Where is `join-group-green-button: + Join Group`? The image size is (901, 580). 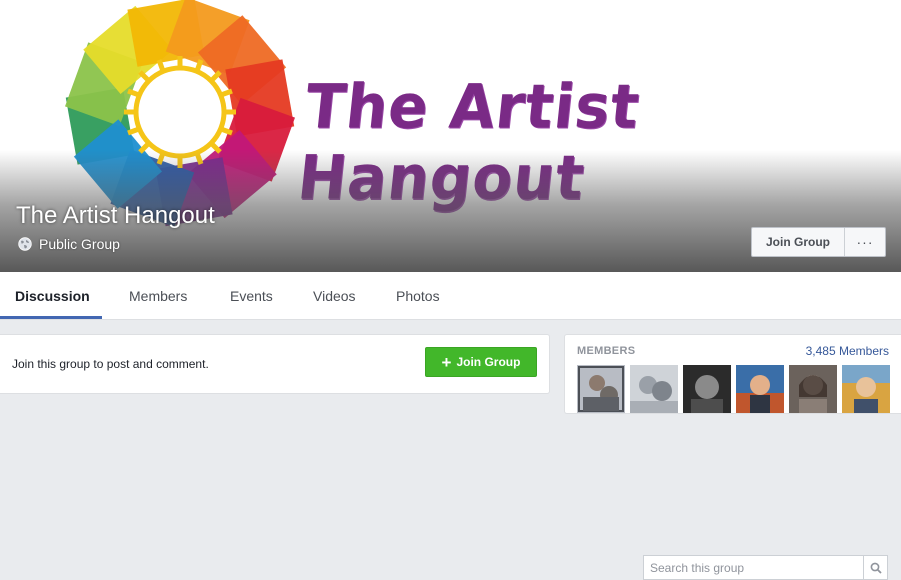 join-group-green-button: + Join Group is located at coordinates (481, 362).